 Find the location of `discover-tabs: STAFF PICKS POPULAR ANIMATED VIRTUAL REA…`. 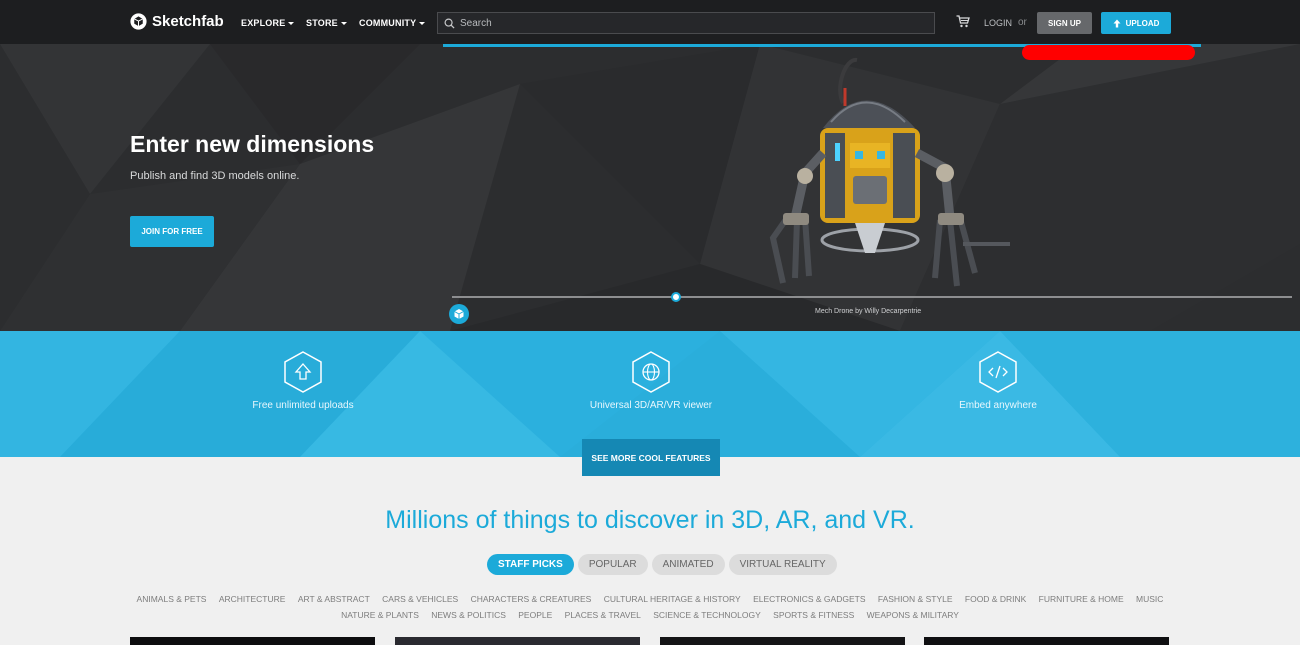

discover-tabs: STAFF PICKS POPULAR ANIMATED VIRTUAL REA… is located at coordinates (662, 564).